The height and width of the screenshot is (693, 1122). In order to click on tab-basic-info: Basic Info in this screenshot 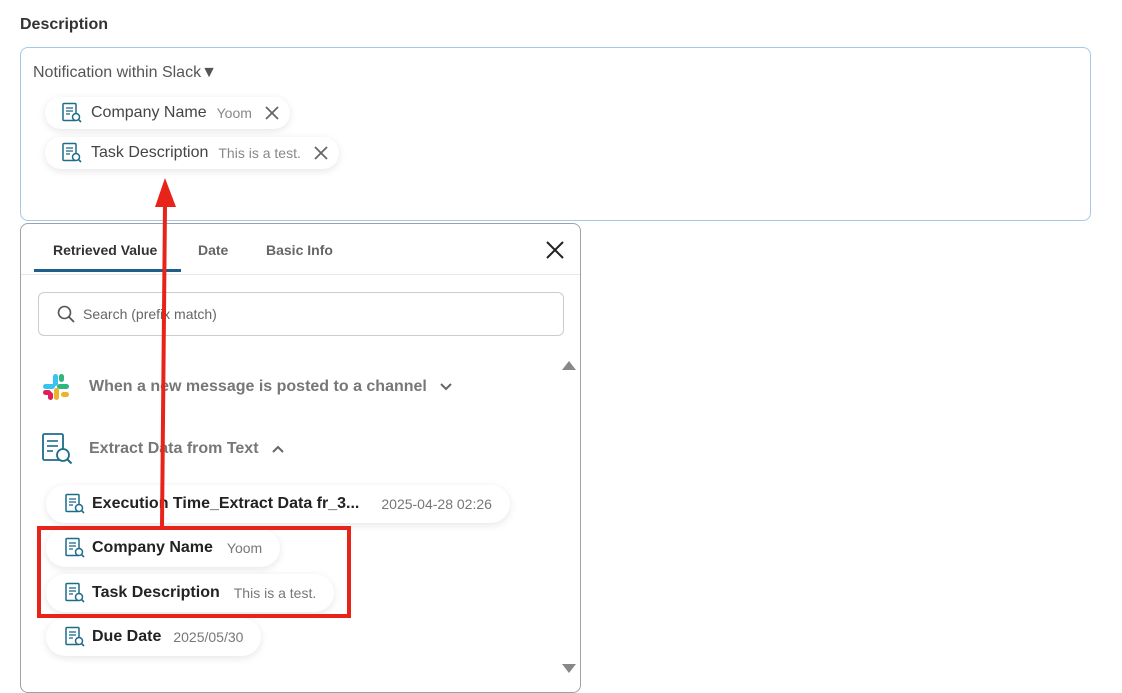, I will do `click(299, 250)`.